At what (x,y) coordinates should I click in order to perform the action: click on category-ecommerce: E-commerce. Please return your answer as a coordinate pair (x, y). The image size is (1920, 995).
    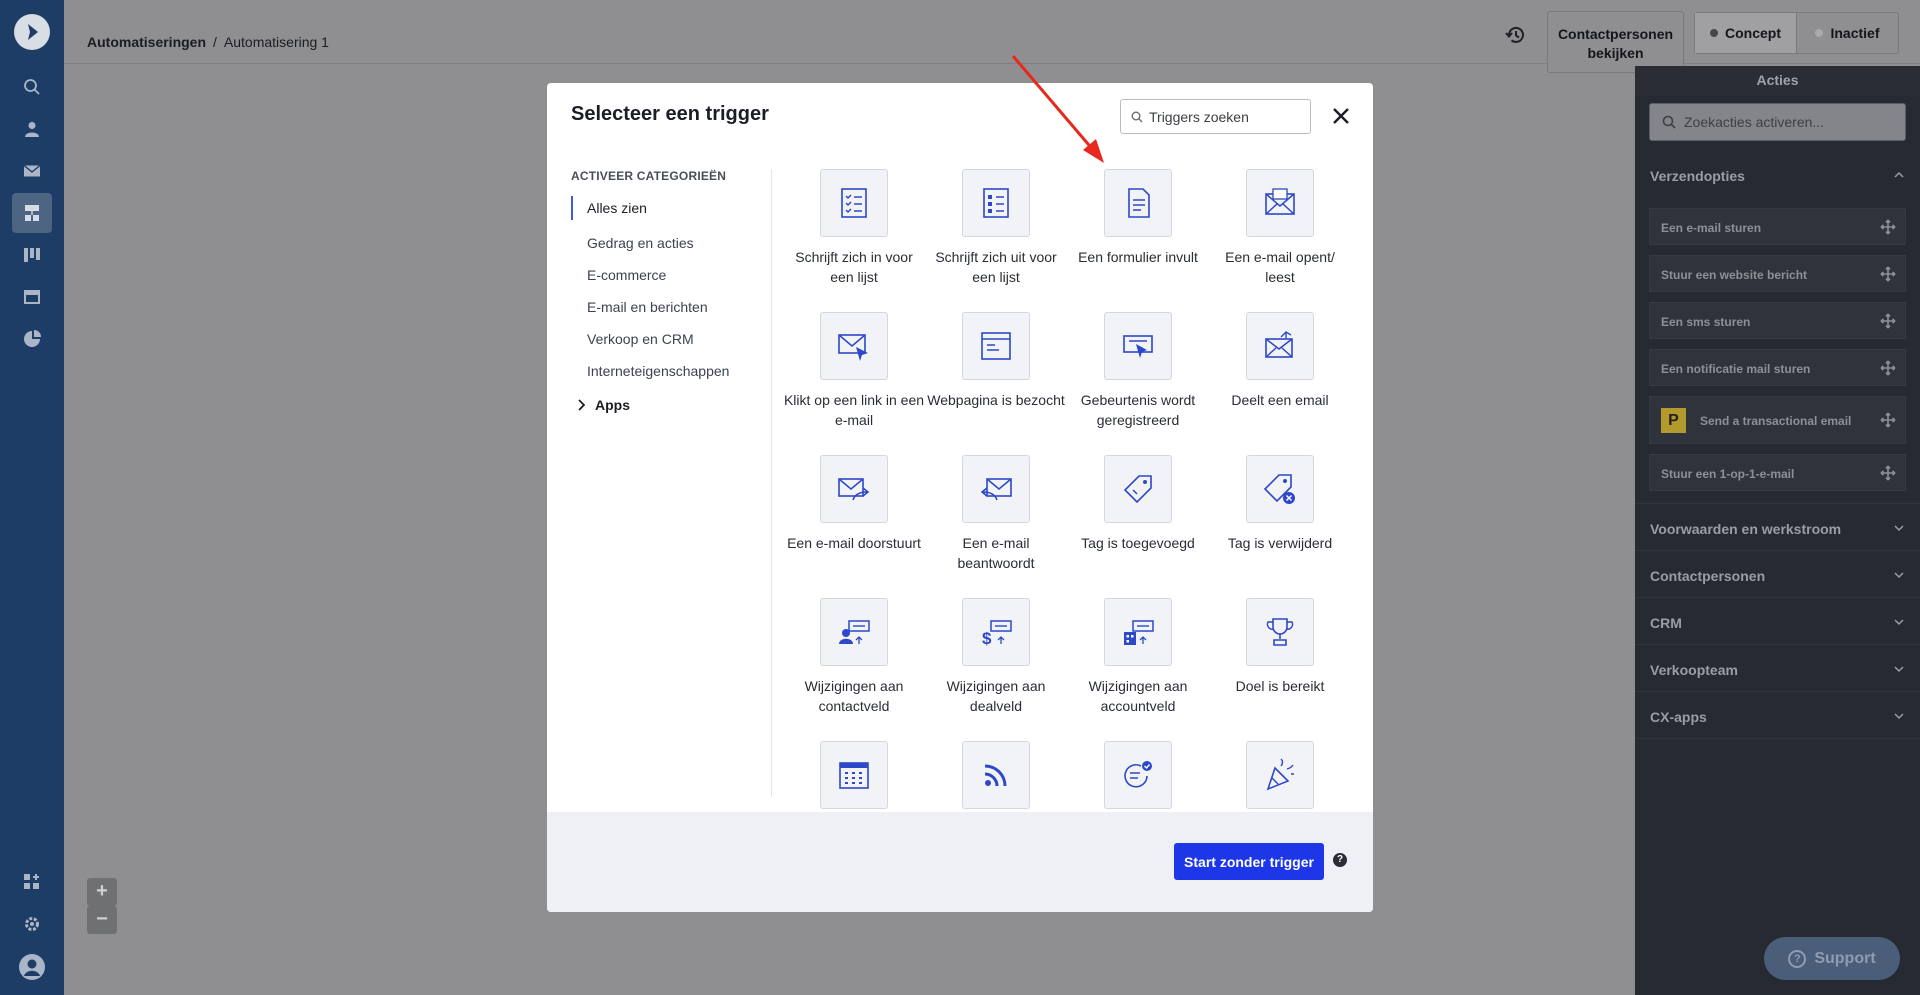
    Looking at the image, I should click on (650, 276).